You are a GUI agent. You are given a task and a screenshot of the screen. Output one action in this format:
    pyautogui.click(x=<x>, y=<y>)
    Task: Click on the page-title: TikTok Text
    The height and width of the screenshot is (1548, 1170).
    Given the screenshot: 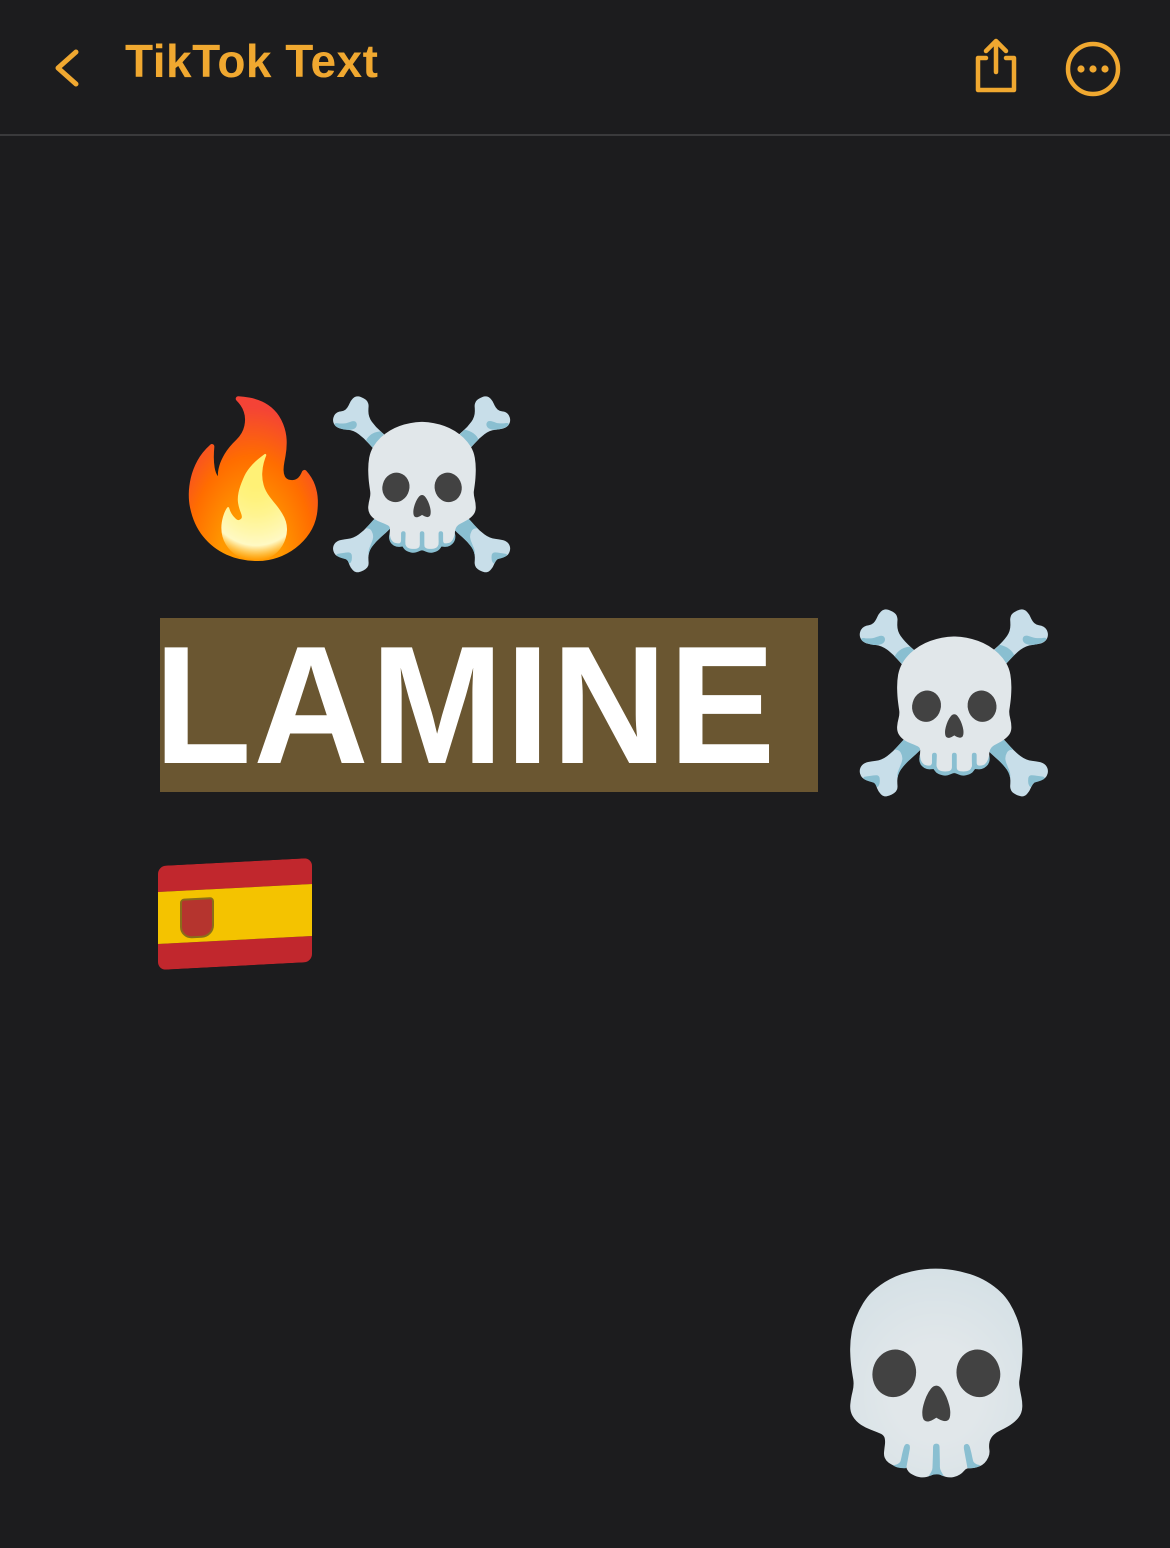 What is the action you would take?
    pyautogui.click(x=252, y=61)
    